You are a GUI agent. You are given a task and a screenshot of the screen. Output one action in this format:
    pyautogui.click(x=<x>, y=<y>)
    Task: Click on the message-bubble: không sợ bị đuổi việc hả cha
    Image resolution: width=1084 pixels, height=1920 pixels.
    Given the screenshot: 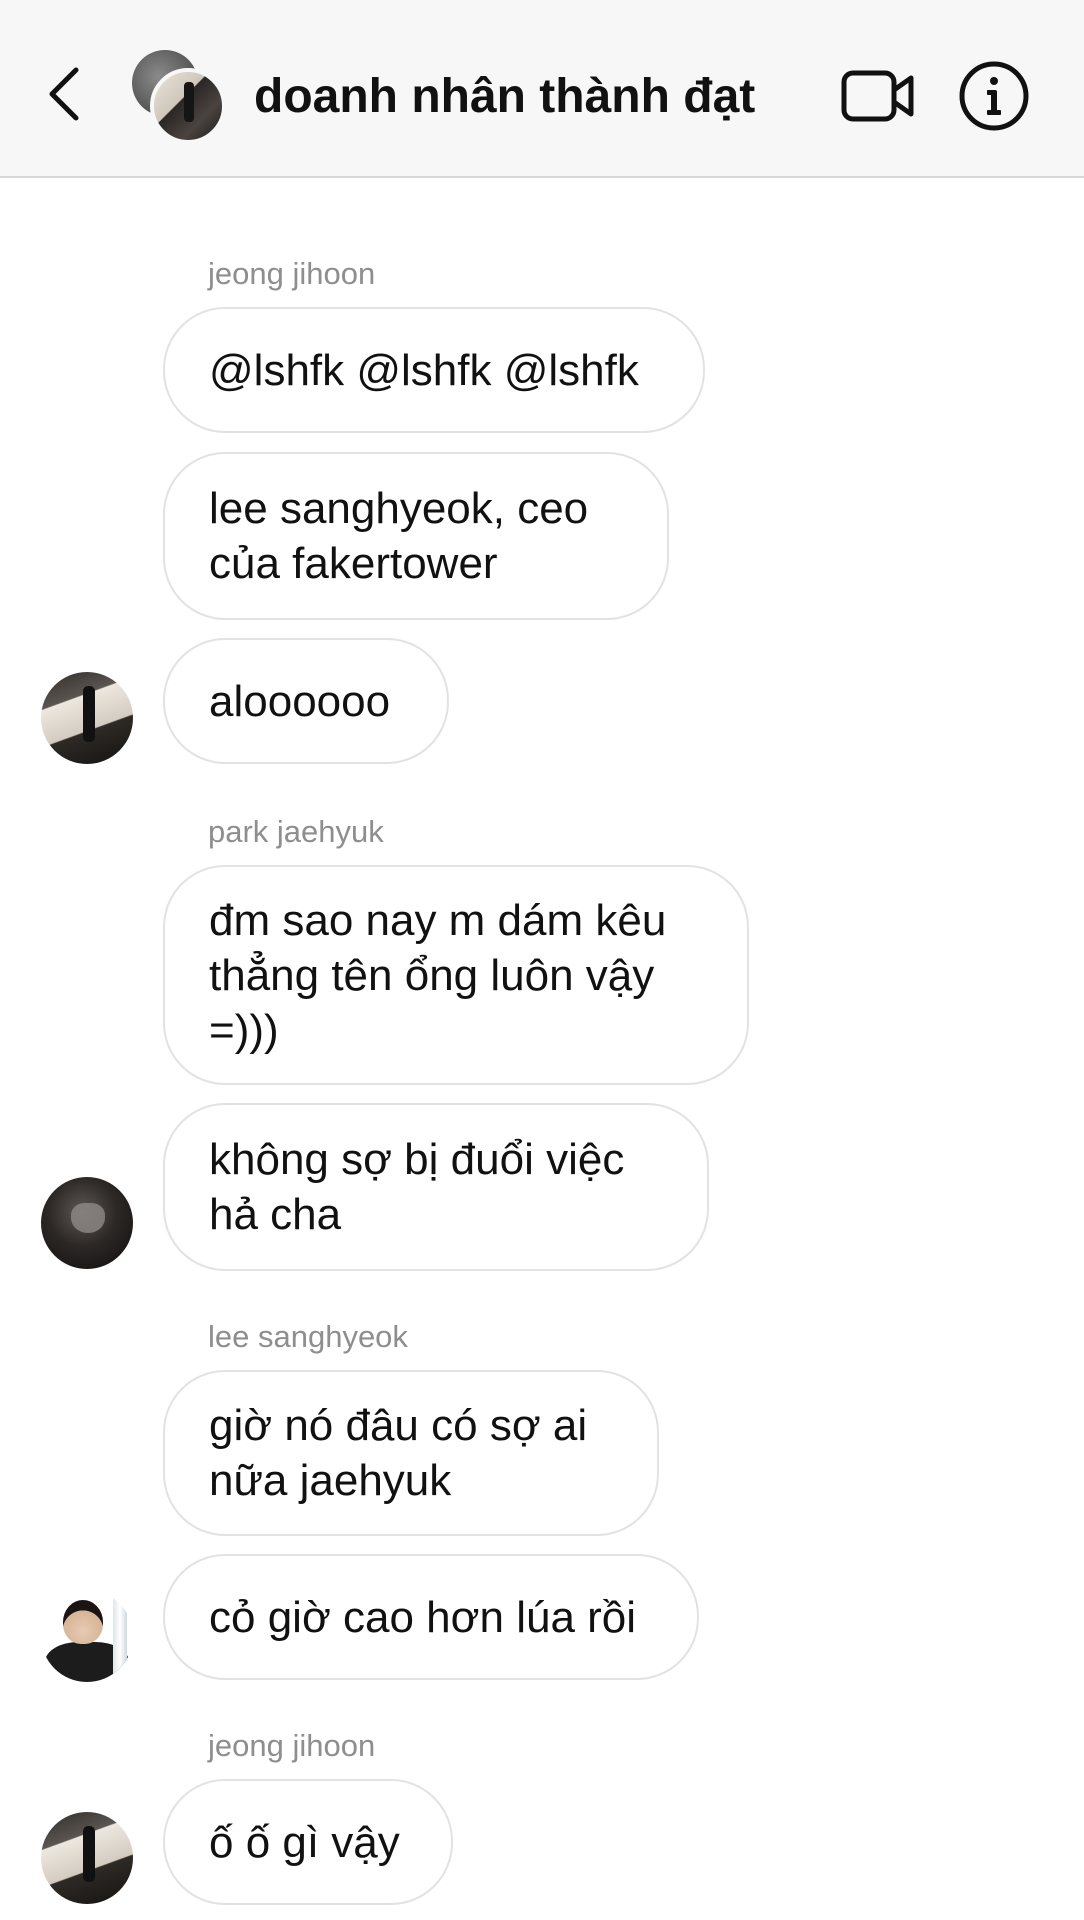 What is the action you would take?
    pyautogui.click(x=436, y=1187)
    